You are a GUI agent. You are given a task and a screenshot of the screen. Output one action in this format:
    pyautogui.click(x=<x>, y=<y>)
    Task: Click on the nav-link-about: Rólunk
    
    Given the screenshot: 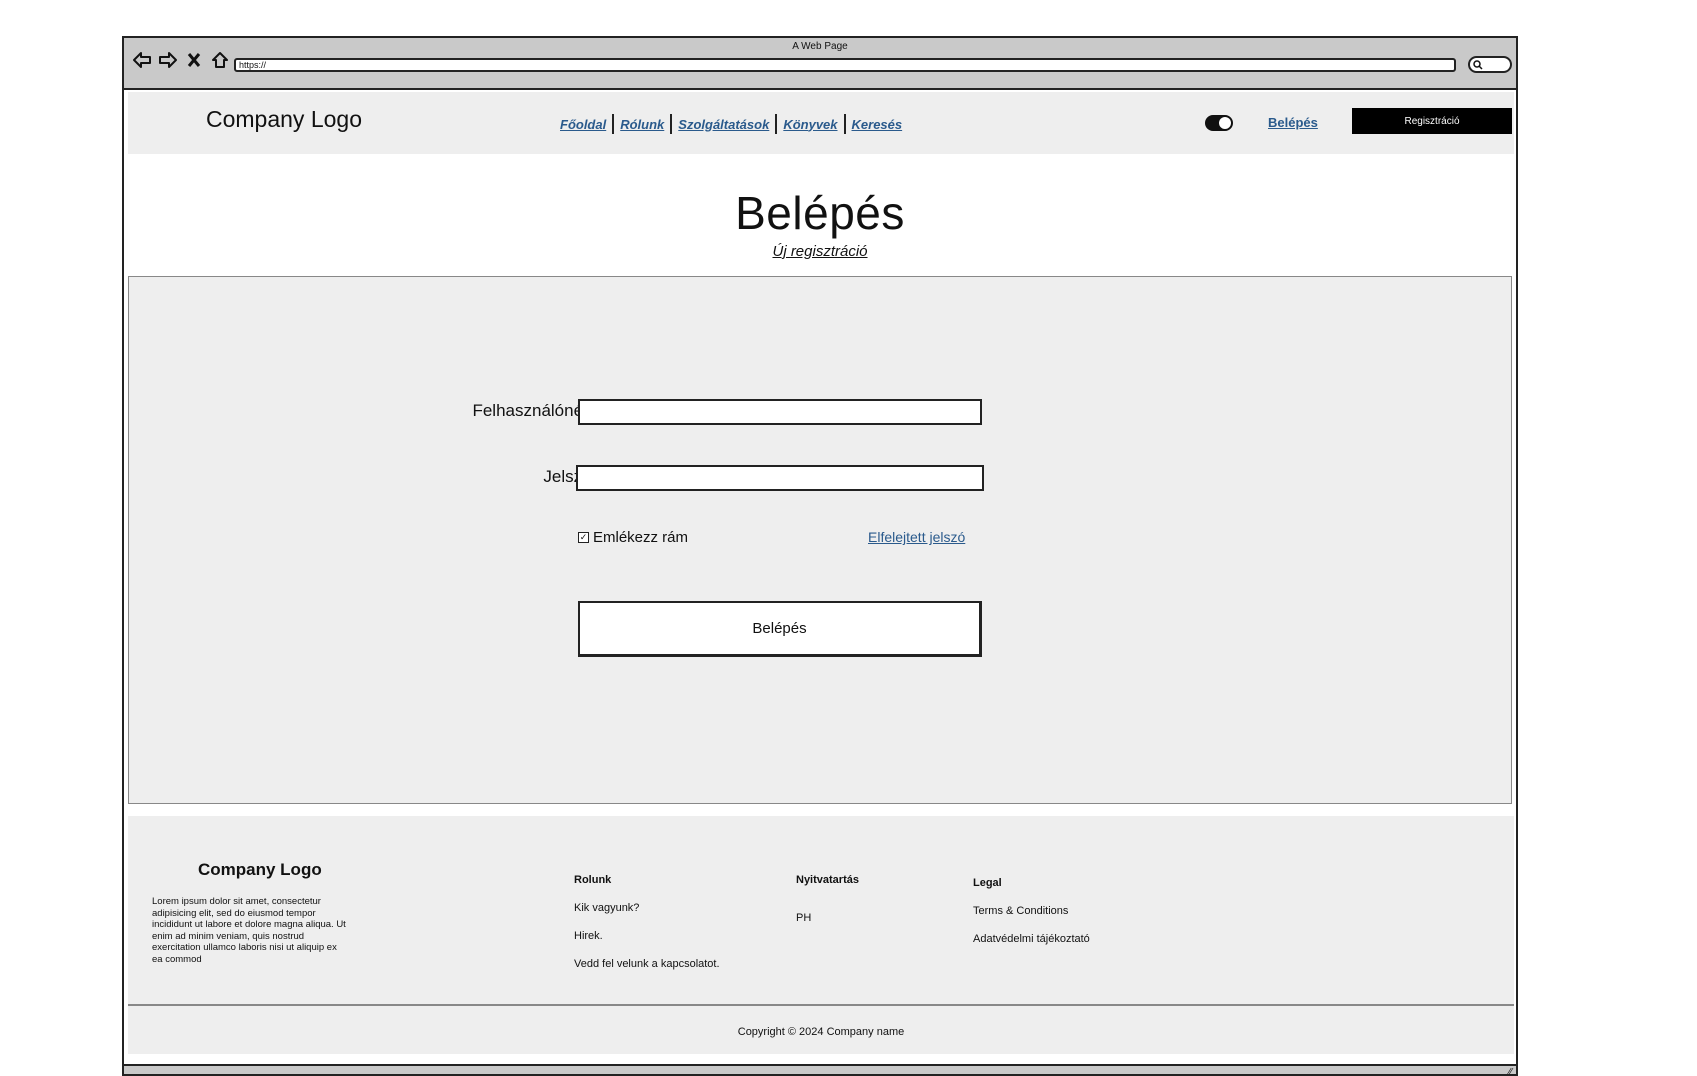 What is the action you would take?
    pyautogui.click(x=642, y=124)
    